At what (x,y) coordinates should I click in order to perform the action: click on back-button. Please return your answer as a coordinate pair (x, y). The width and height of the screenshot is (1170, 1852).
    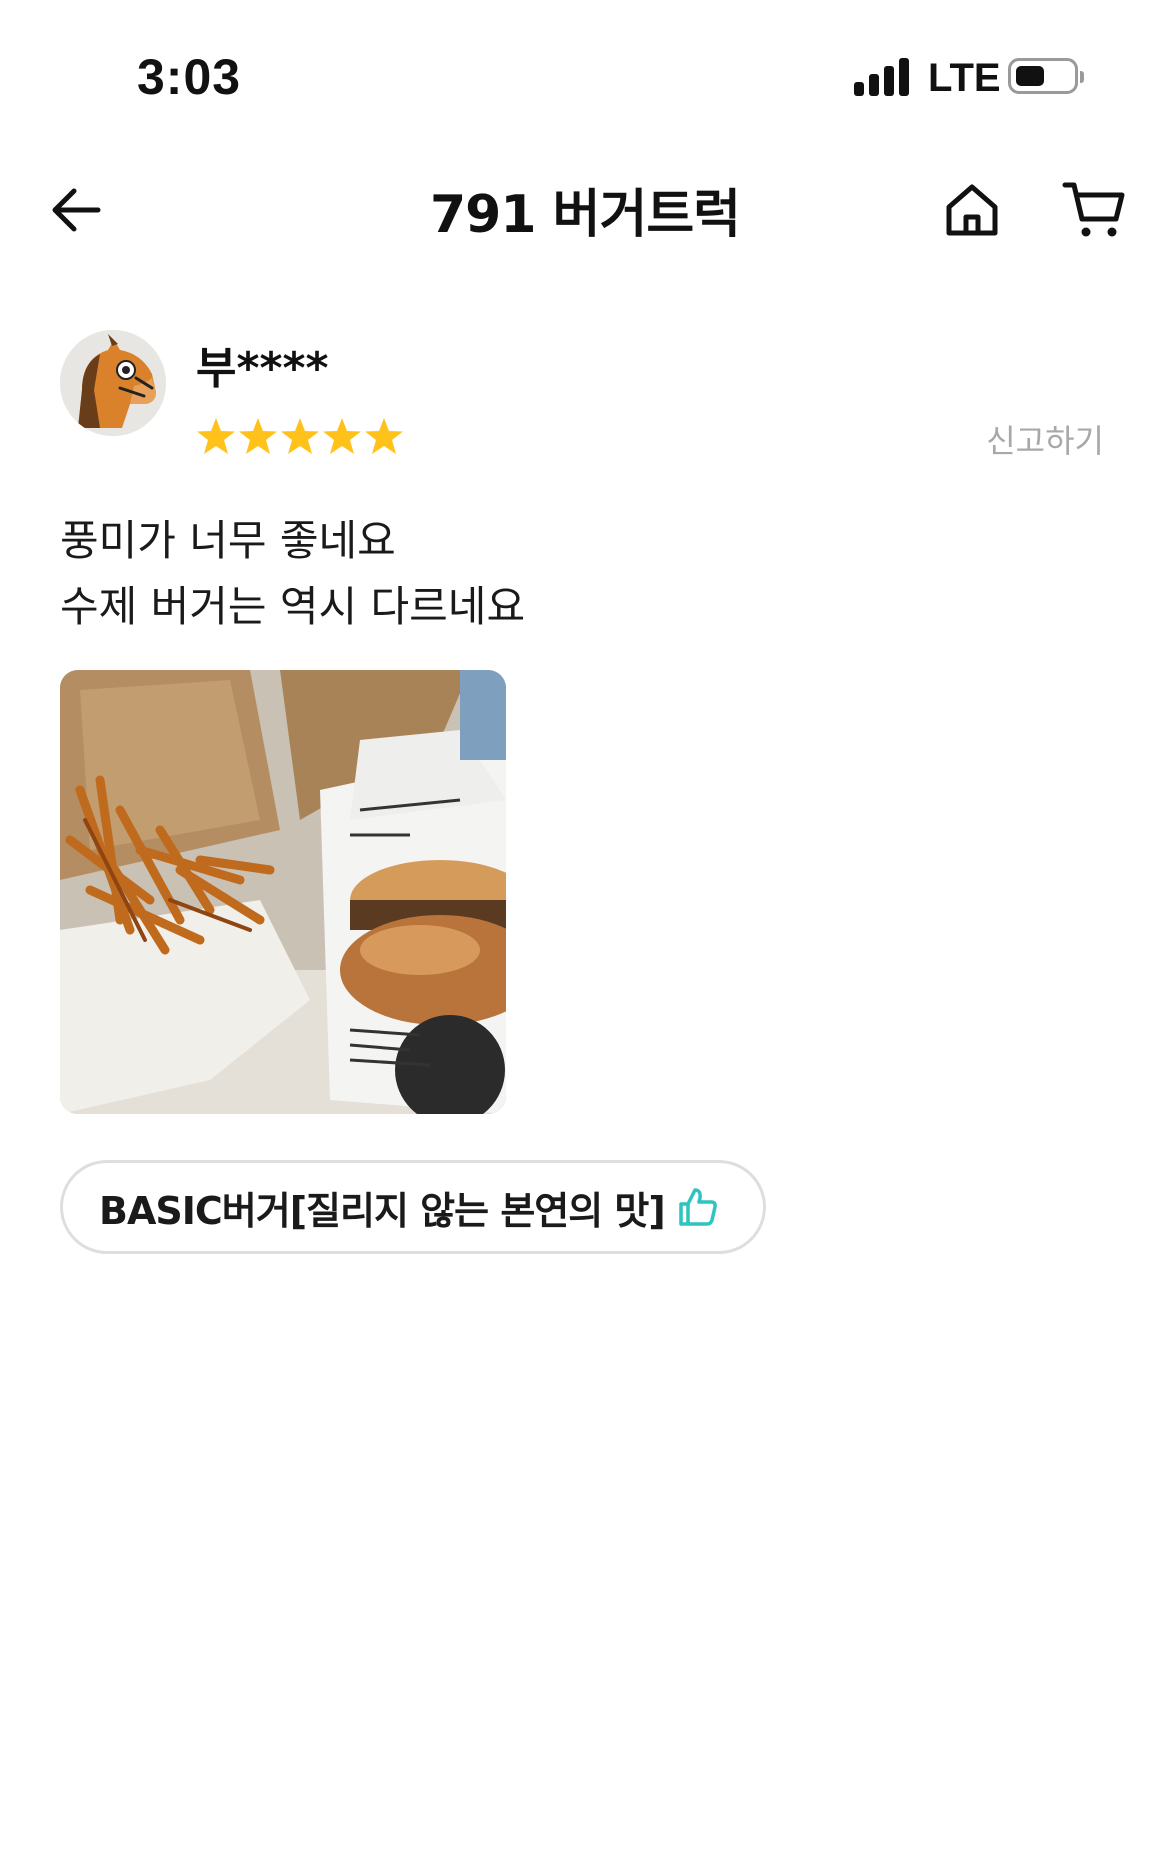
    Looking at the image, I should click on (76, 210).